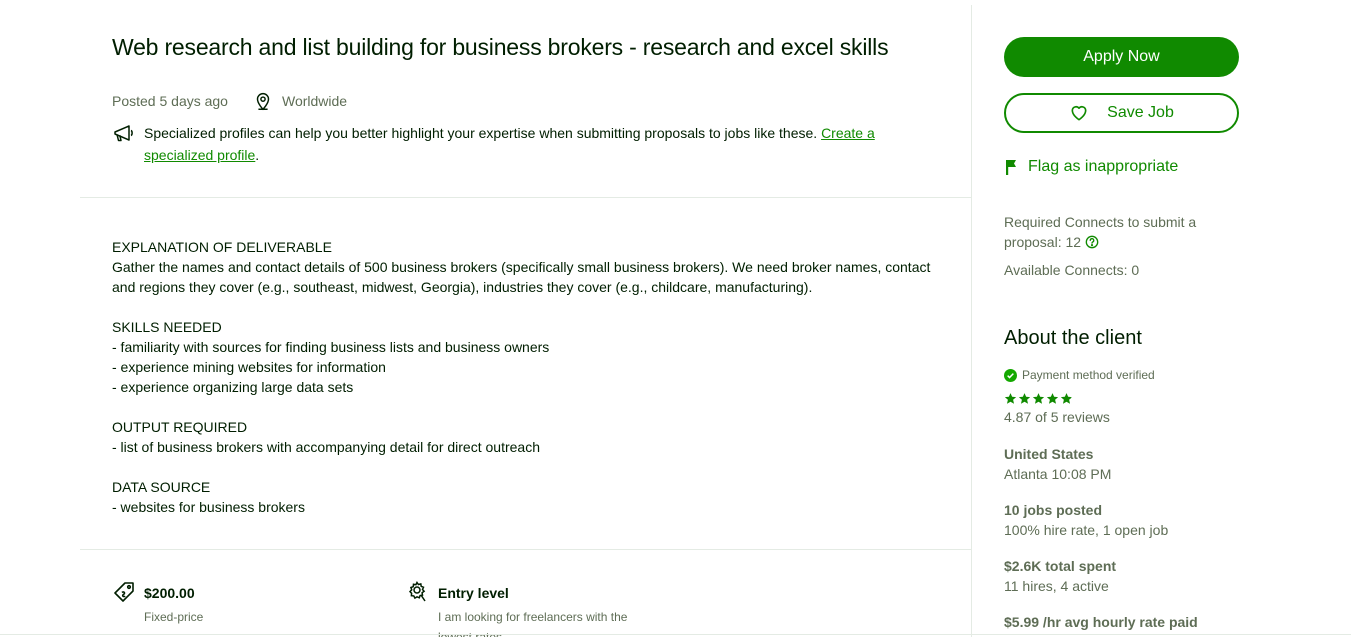 Image resolution: width=1351 pixels, height=637 pixels. Describe the element at coordinates (1079, 113) in the screenshot. I see `heart-icon` at that location.